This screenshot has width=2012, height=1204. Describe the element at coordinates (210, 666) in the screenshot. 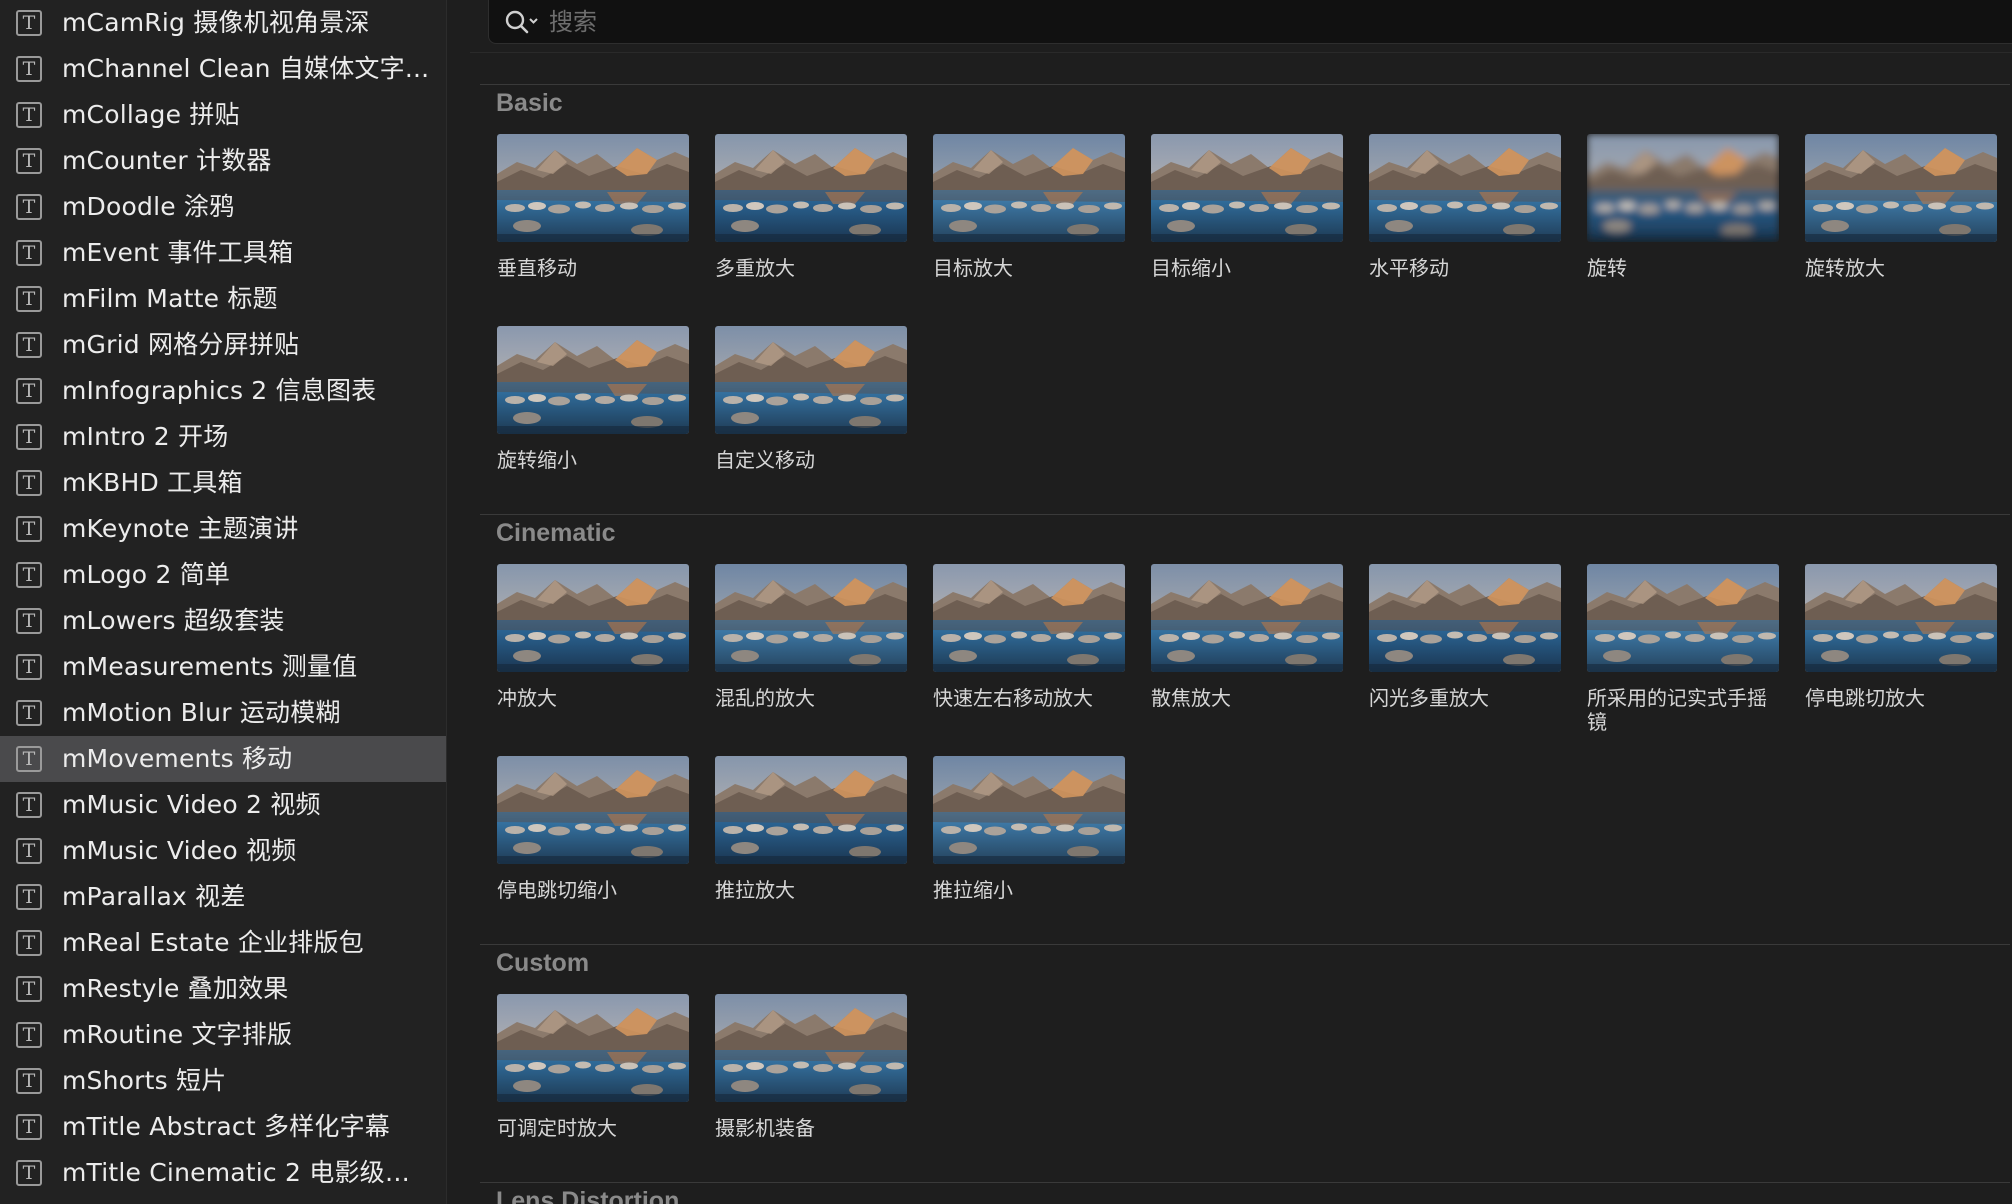

I see `sidebar-item-label: mMeasurements 测量值` at that location.